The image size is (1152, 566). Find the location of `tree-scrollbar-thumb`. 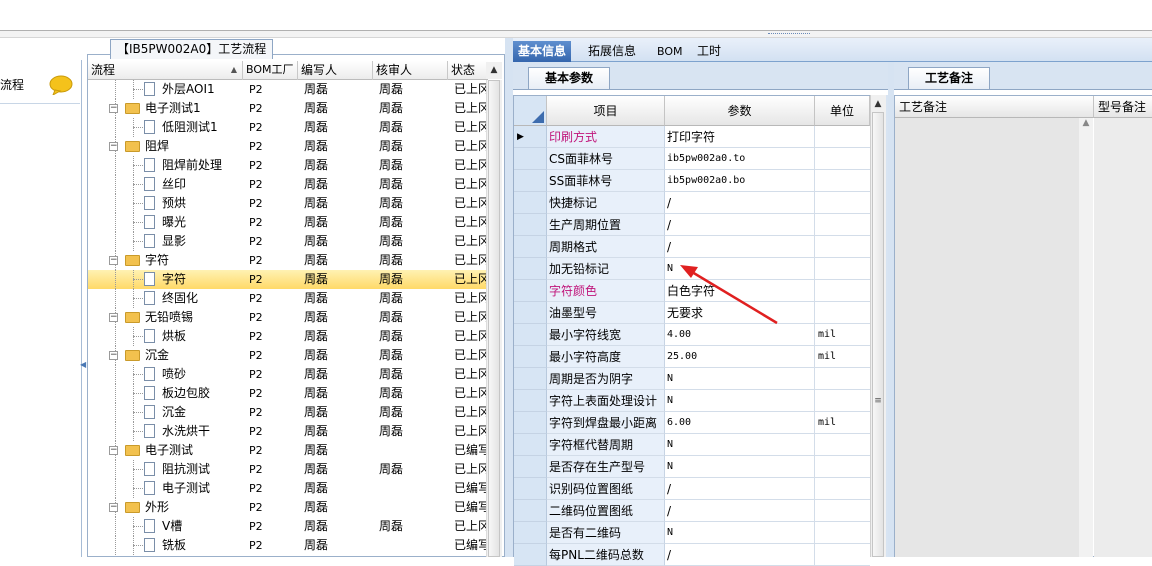

tree-scrollbar-thumb is located at coordinates (494, 318).